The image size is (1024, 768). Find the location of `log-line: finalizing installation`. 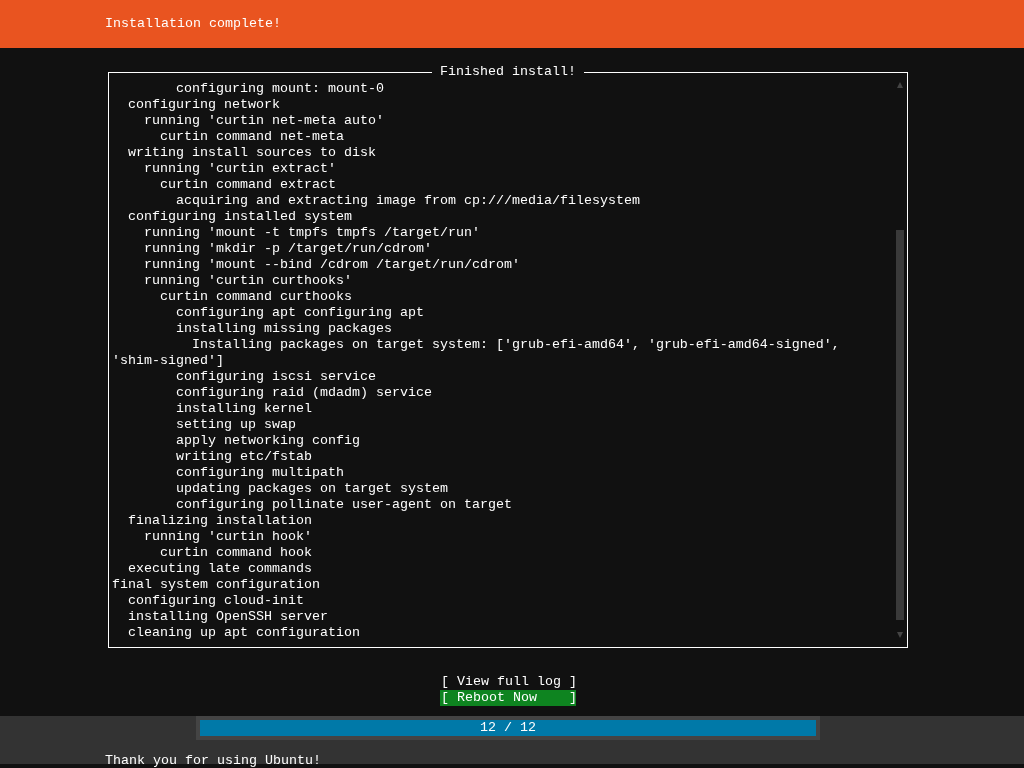

log-line: finalizing installation is located at coordinates (220, 521).